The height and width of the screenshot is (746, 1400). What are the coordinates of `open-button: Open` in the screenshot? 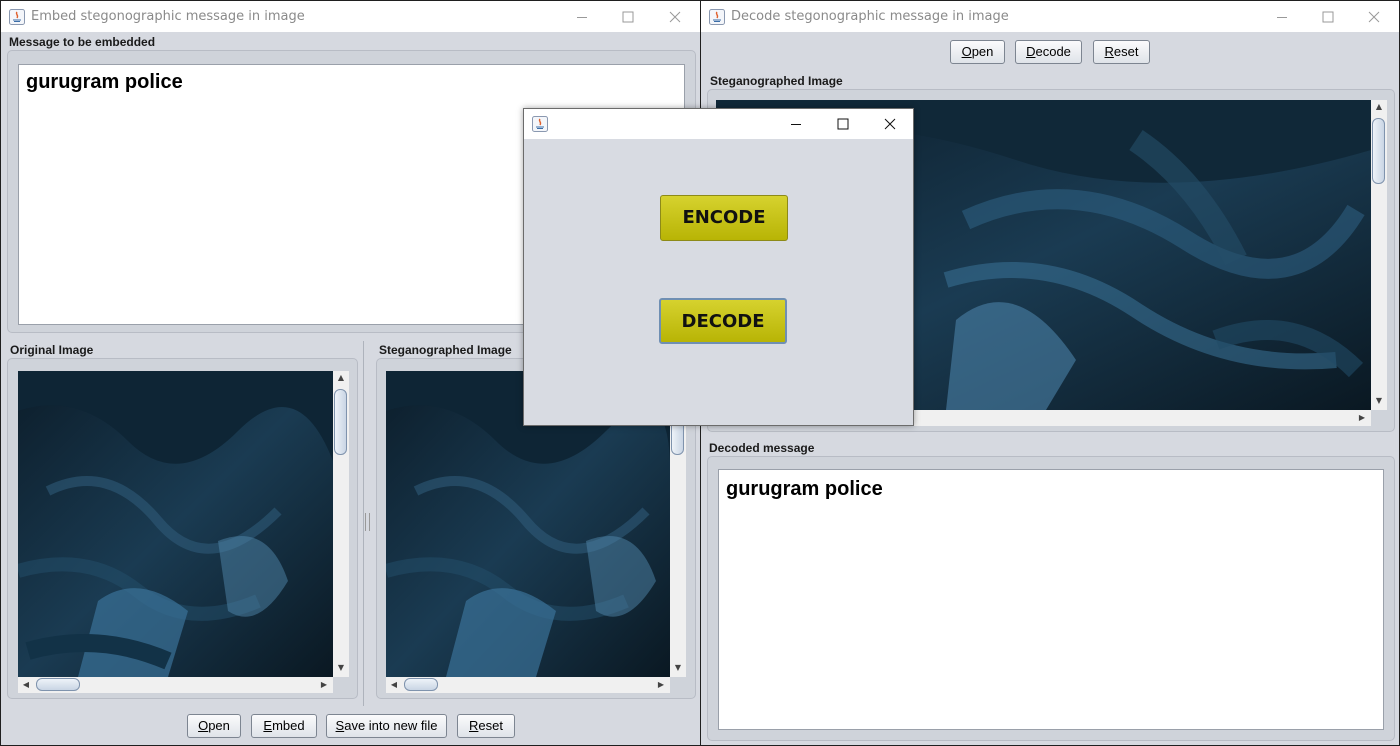 It's located at (214, 726).